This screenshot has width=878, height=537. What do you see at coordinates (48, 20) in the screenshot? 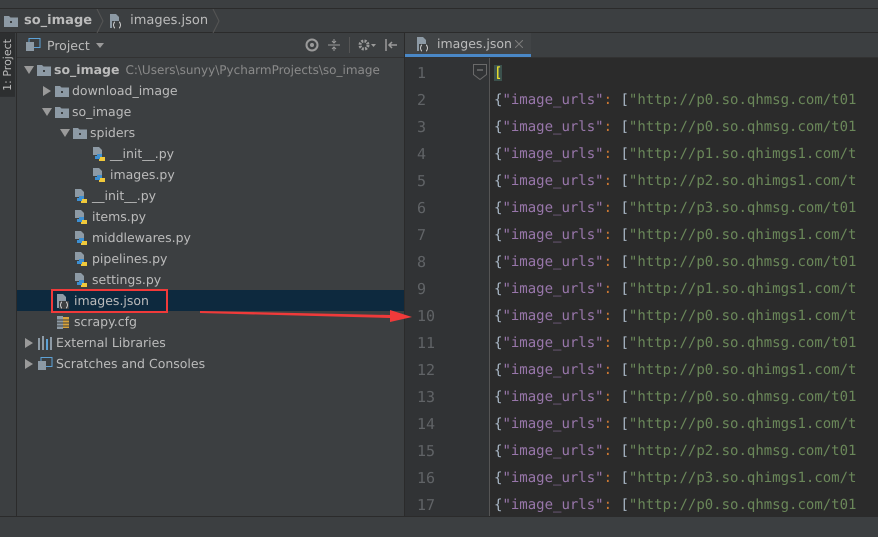
I see `breadcrumb: so_image` at bounding box center [48, 20].